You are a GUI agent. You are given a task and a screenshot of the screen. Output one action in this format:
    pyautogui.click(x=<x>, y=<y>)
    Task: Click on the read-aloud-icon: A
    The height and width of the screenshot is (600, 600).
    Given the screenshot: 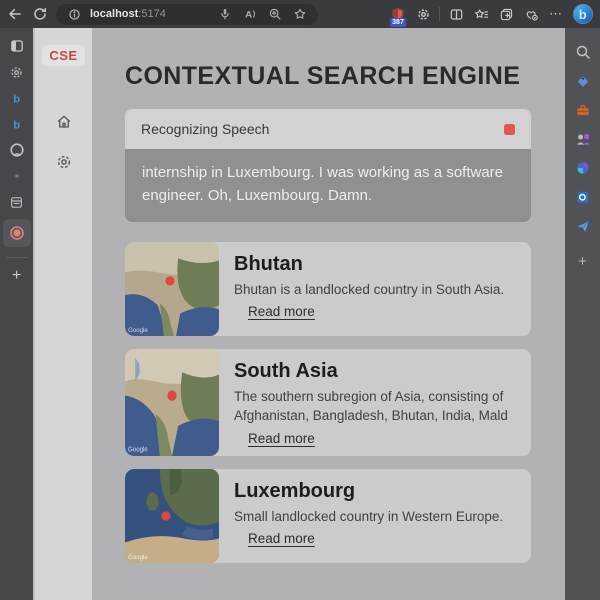 What is the action you would take?
    pyautogui.click(x=250, y=14)
    